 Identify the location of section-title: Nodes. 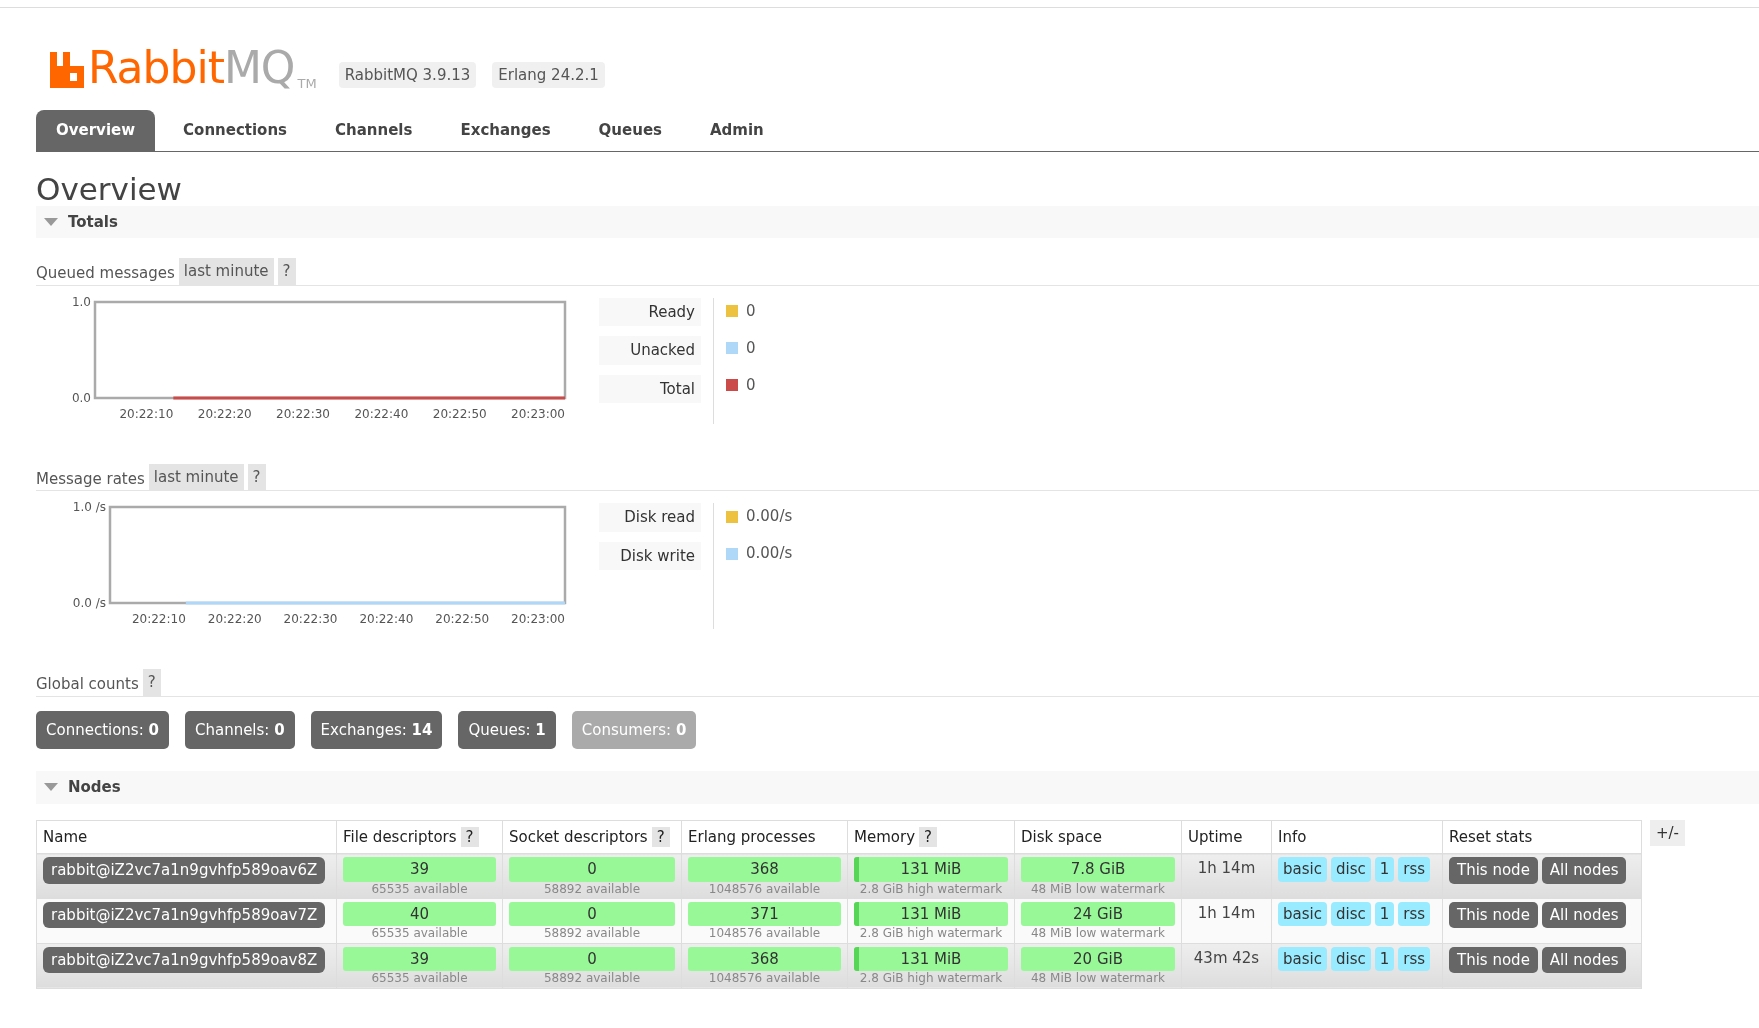
(94, 788).